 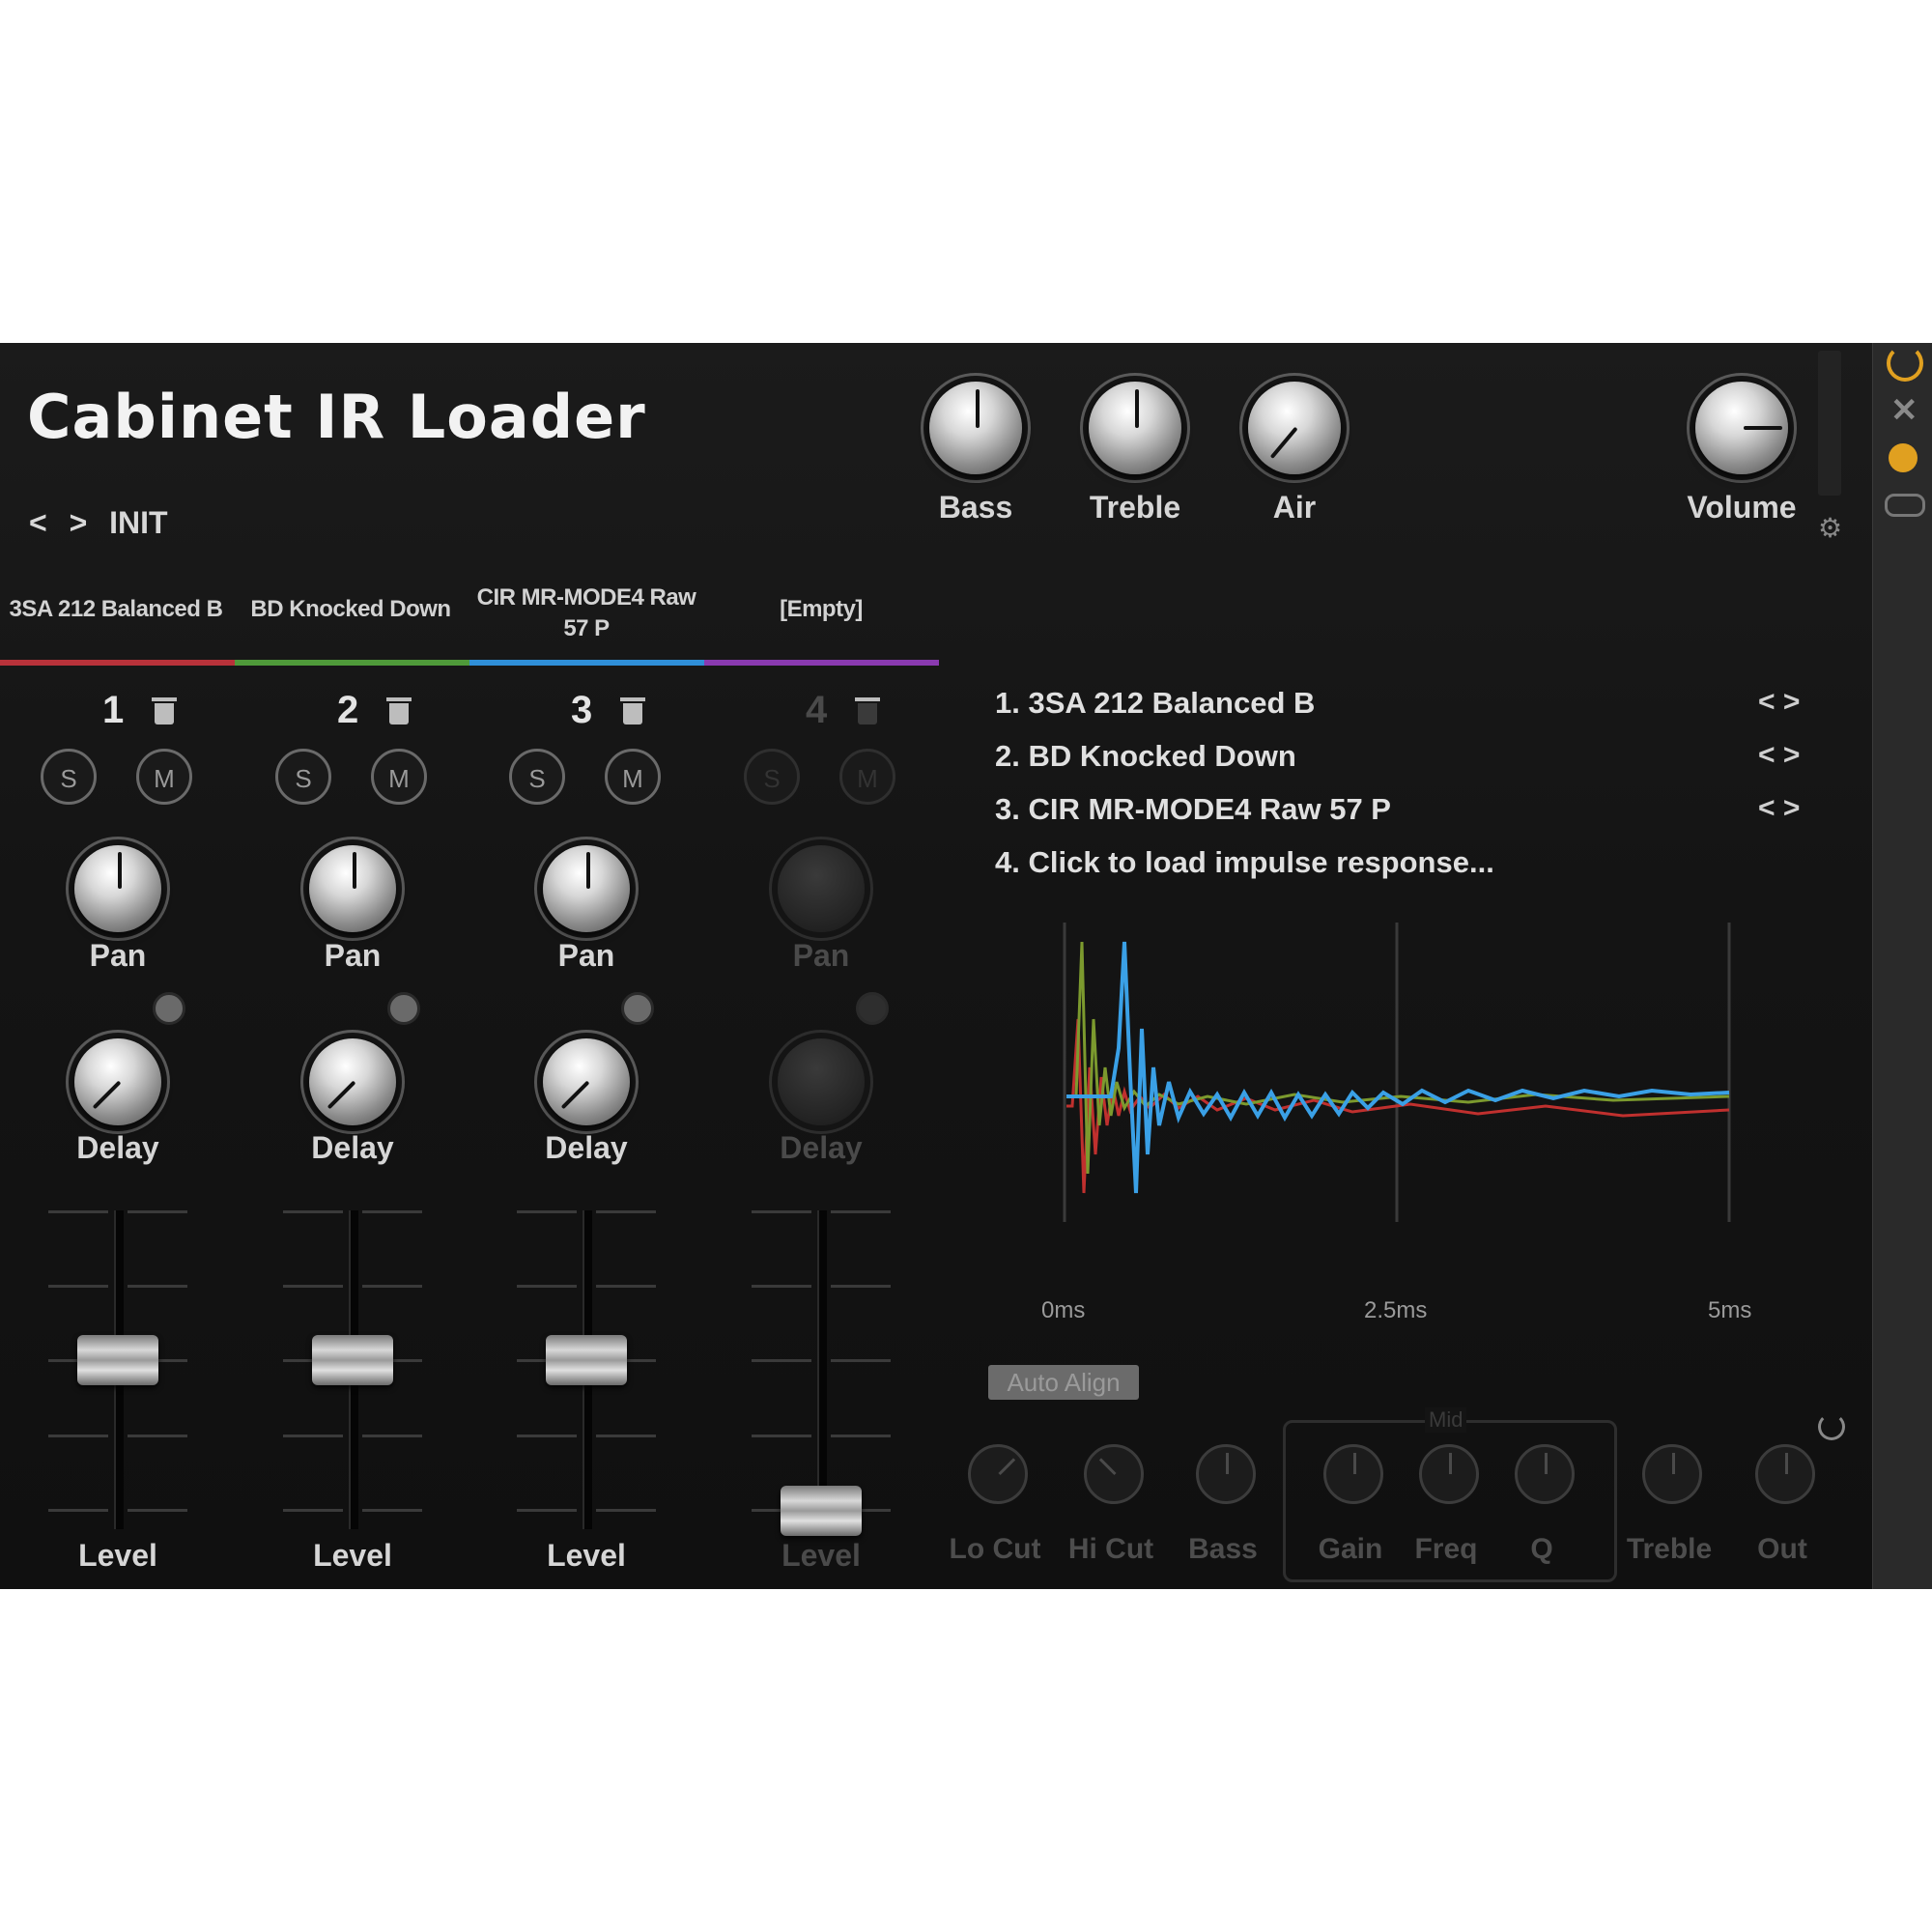 What do you see at coordinates (1905, 505) in the screenshot?
I see `loop-icon` at bounding box center [1905, 505].